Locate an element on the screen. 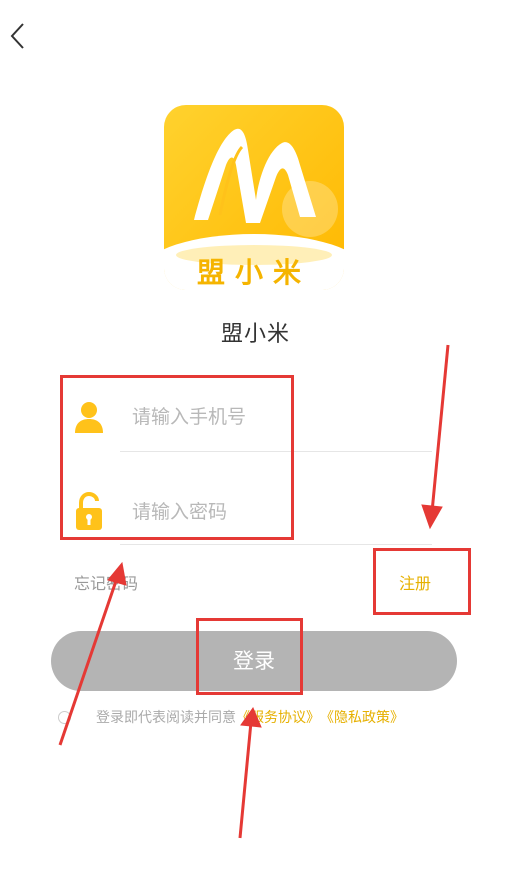 This screenshot has height=891, width=511. agreement-text: 登录即代表阅读并同意 is located at coordinates (166, 718).